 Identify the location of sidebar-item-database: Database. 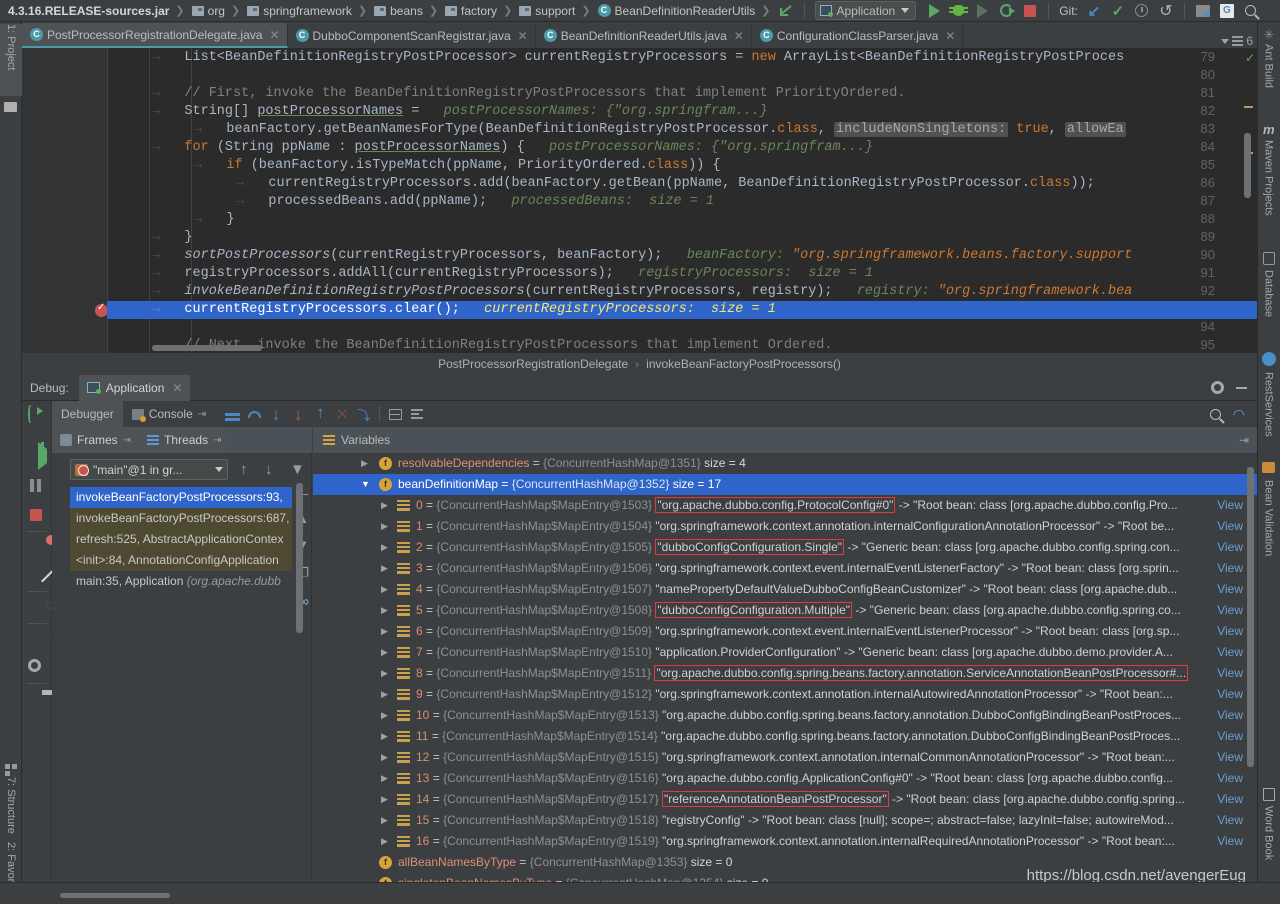
(1268, 305).